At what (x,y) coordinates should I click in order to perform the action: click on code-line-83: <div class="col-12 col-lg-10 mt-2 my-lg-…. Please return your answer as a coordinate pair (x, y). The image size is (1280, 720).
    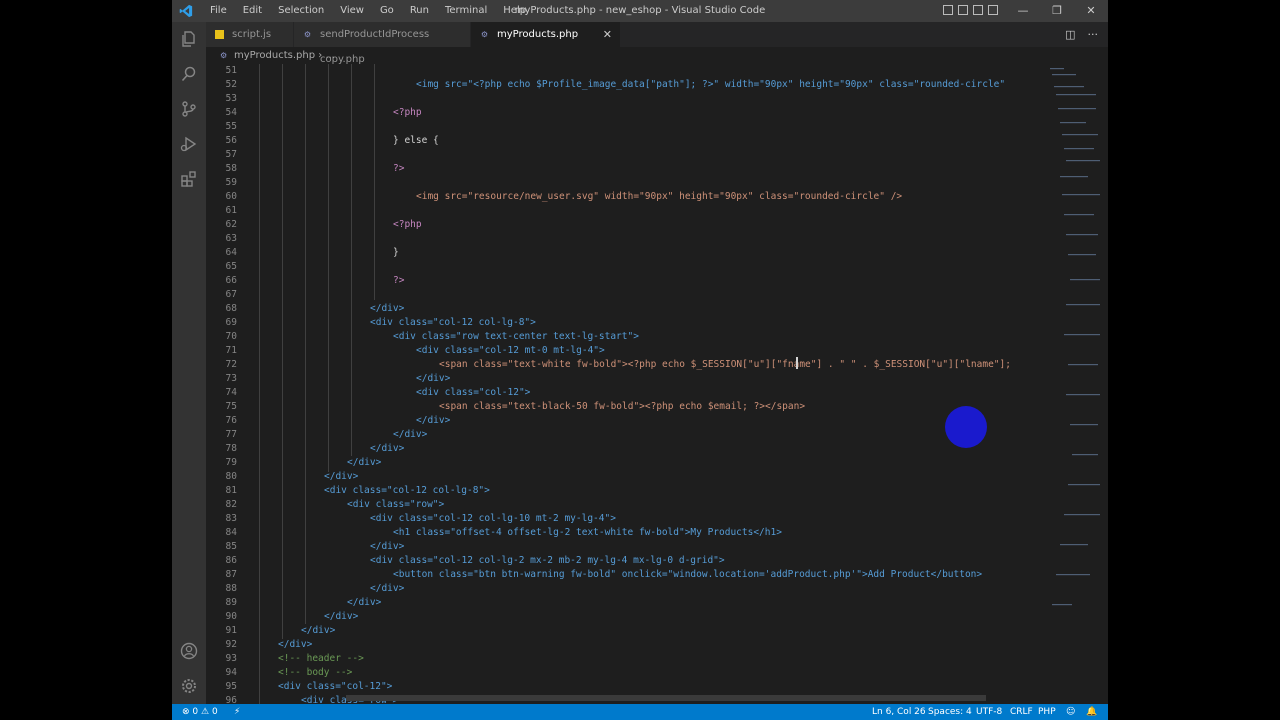
    Looking at the image, I should click on (493, 518).